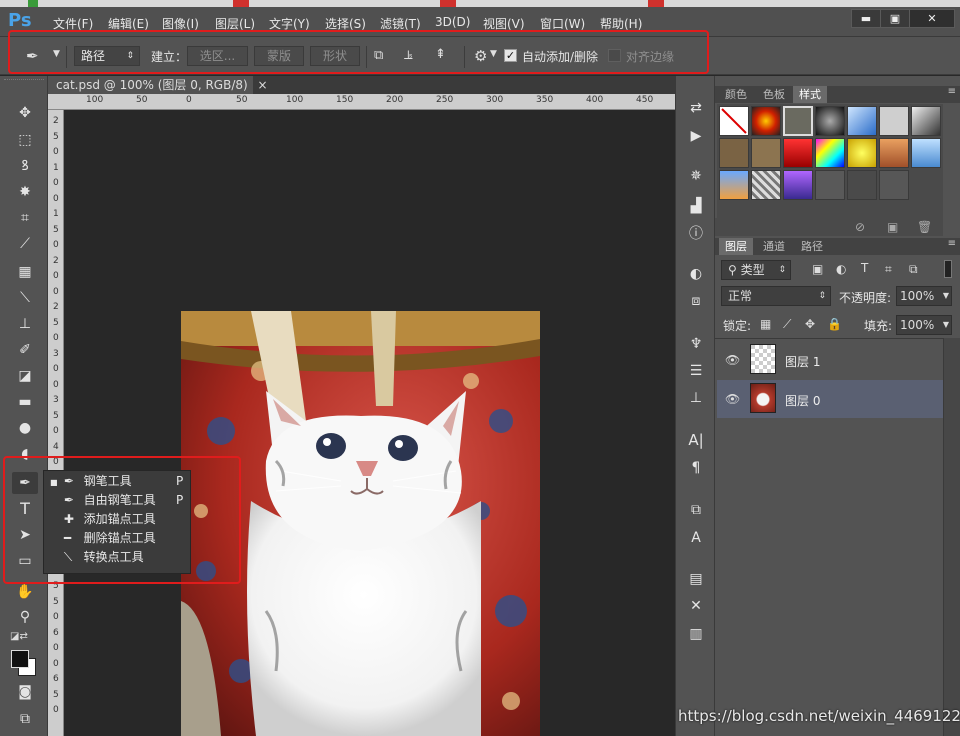 The image size is (960, 736). I want to click on tab-channels: 通道, so click(774, 246).